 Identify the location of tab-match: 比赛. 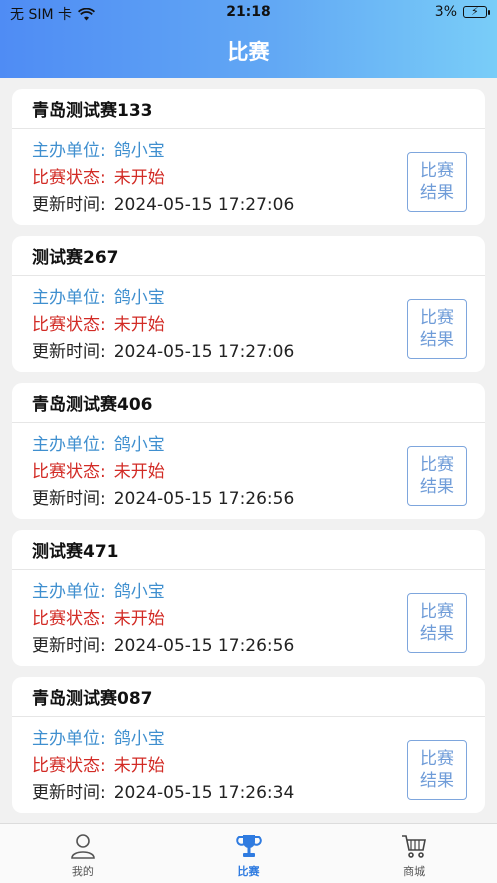
(249, 853).